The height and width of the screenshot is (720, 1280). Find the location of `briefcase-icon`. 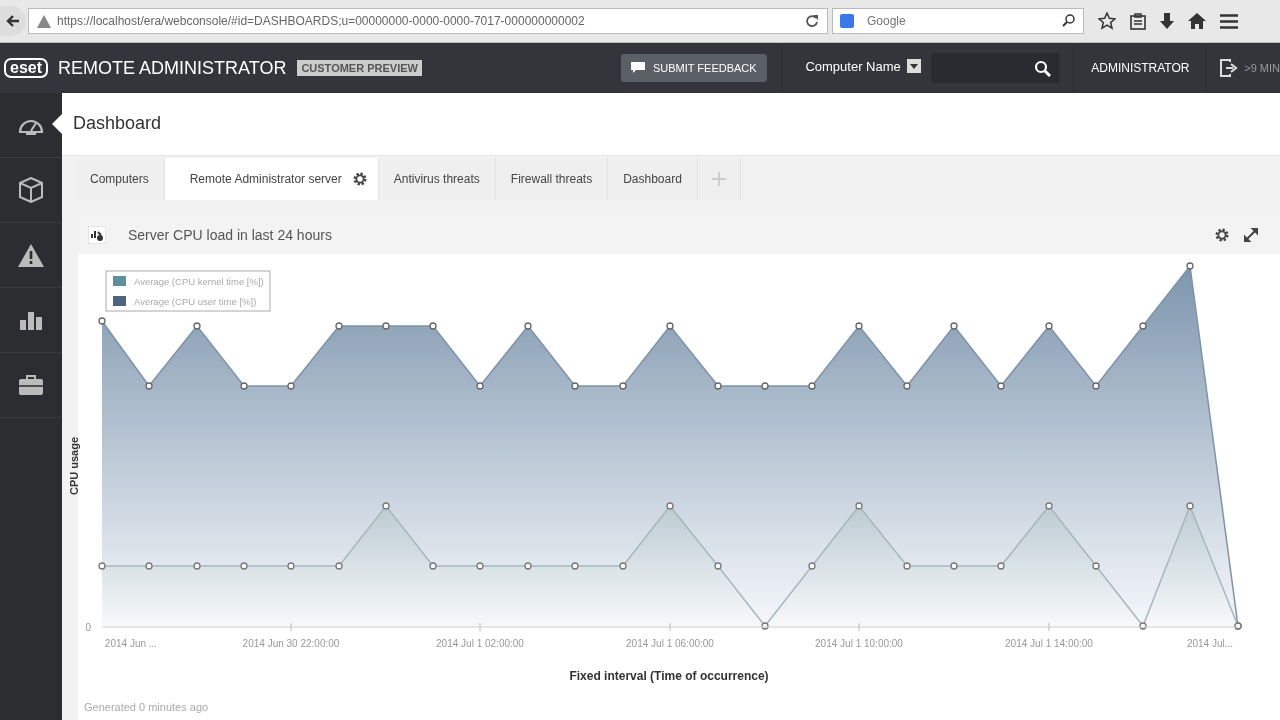

briefcase-icon is located at coordinates (31, 385).